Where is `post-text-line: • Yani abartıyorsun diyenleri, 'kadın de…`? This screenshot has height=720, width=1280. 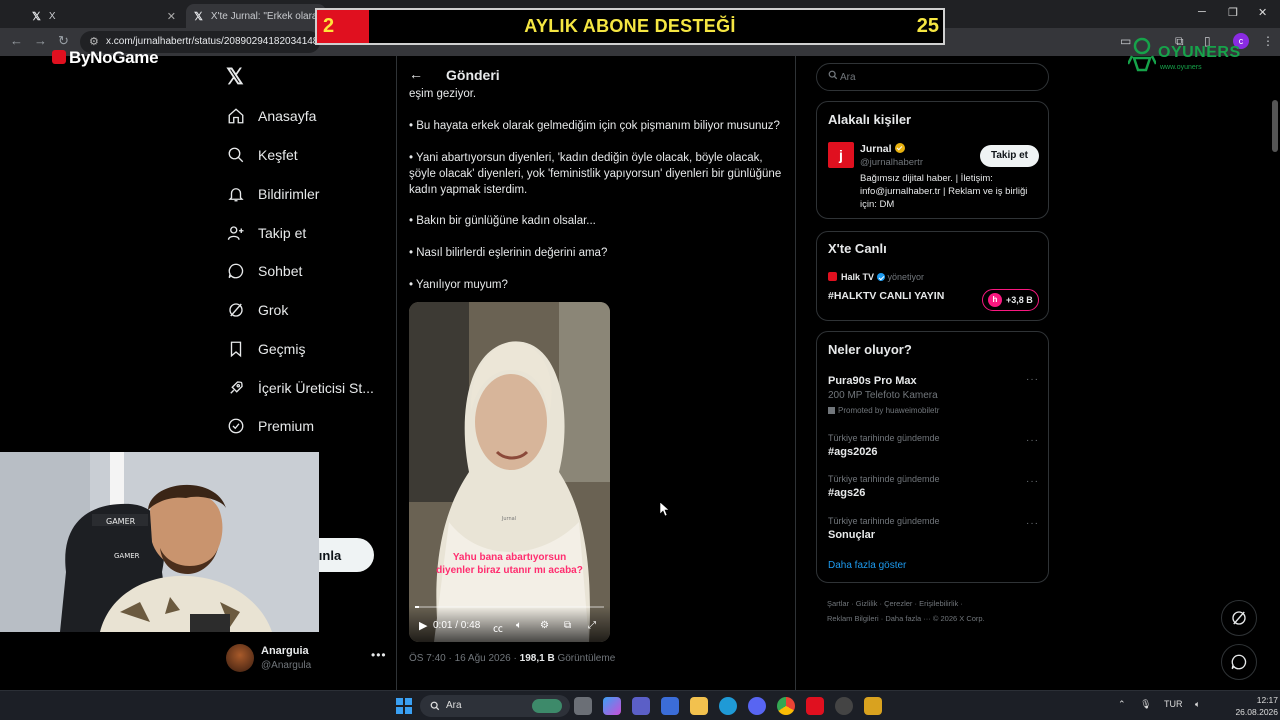
post-text-line: • Yani abartıyorsun diyenleri, 'kadın de… is located at coordinates (595, 174).